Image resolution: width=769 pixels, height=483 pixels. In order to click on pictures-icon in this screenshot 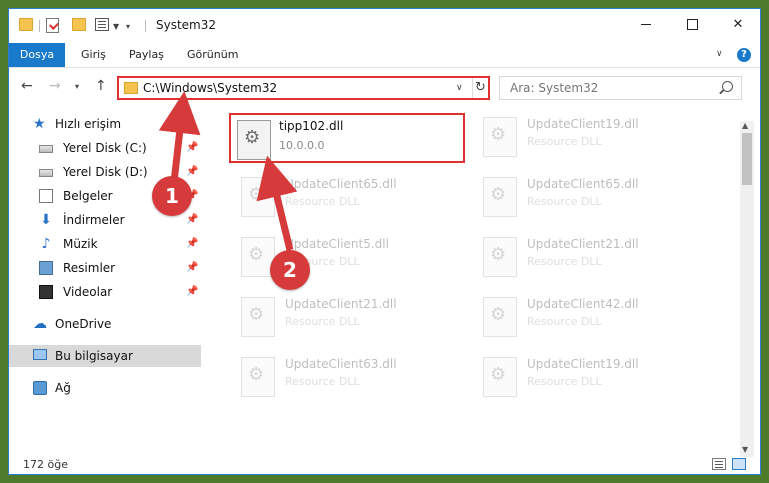, I will do `click(46, 268)`.